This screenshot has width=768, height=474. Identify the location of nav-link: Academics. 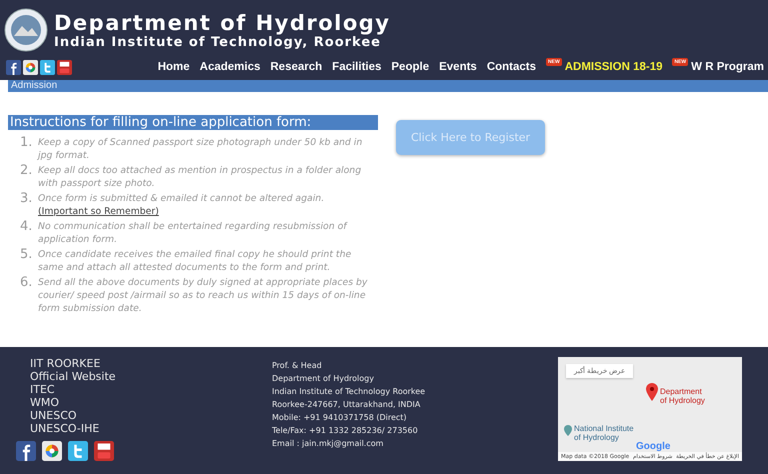
(230, 67).